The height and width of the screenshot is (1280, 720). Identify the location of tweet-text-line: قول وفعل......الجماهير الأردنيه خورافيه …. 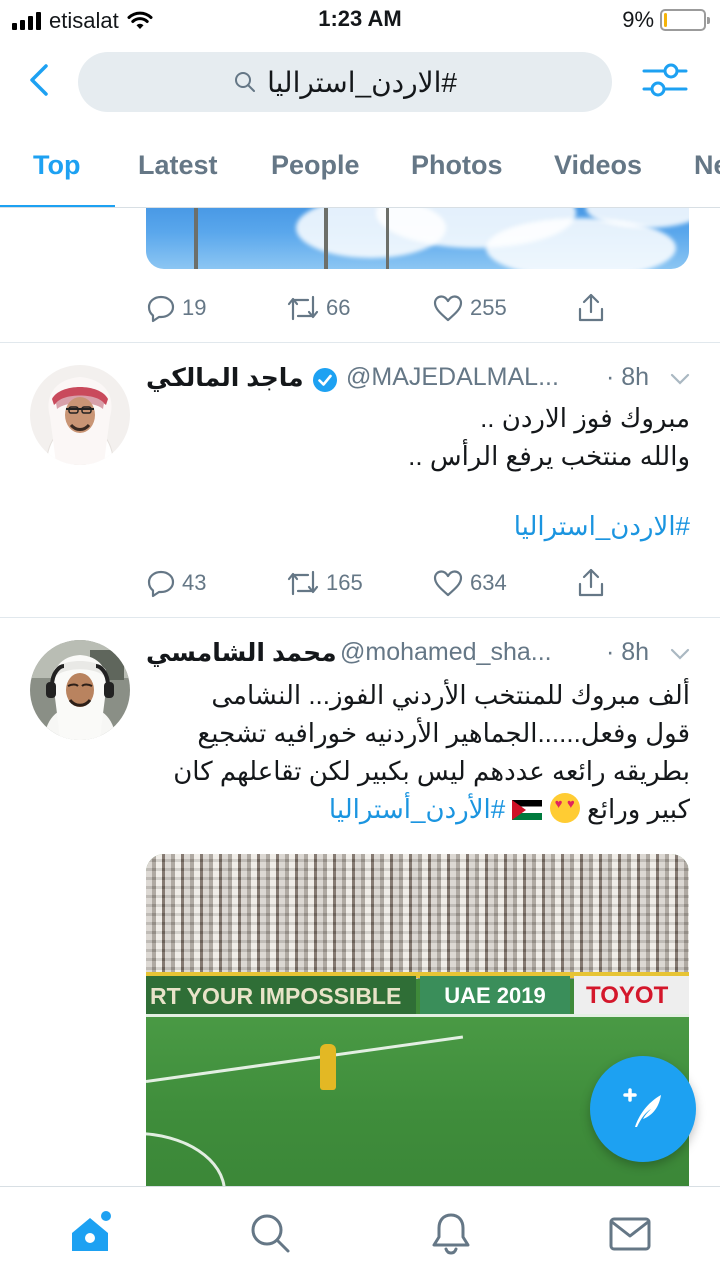
(443, 733).